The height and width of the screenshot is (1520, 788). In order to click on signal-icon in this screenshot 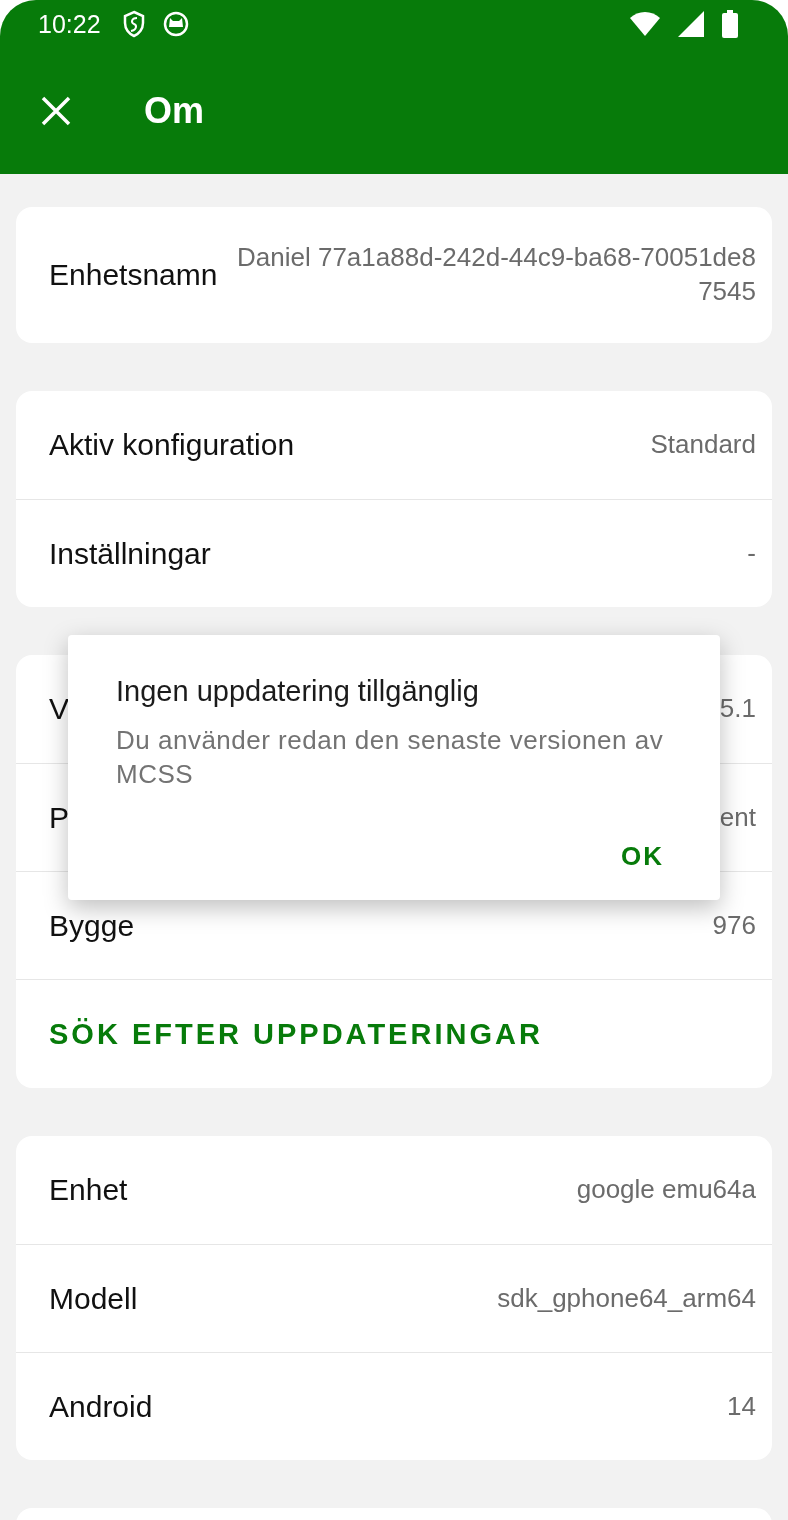, I will do `click(691, 24)`.